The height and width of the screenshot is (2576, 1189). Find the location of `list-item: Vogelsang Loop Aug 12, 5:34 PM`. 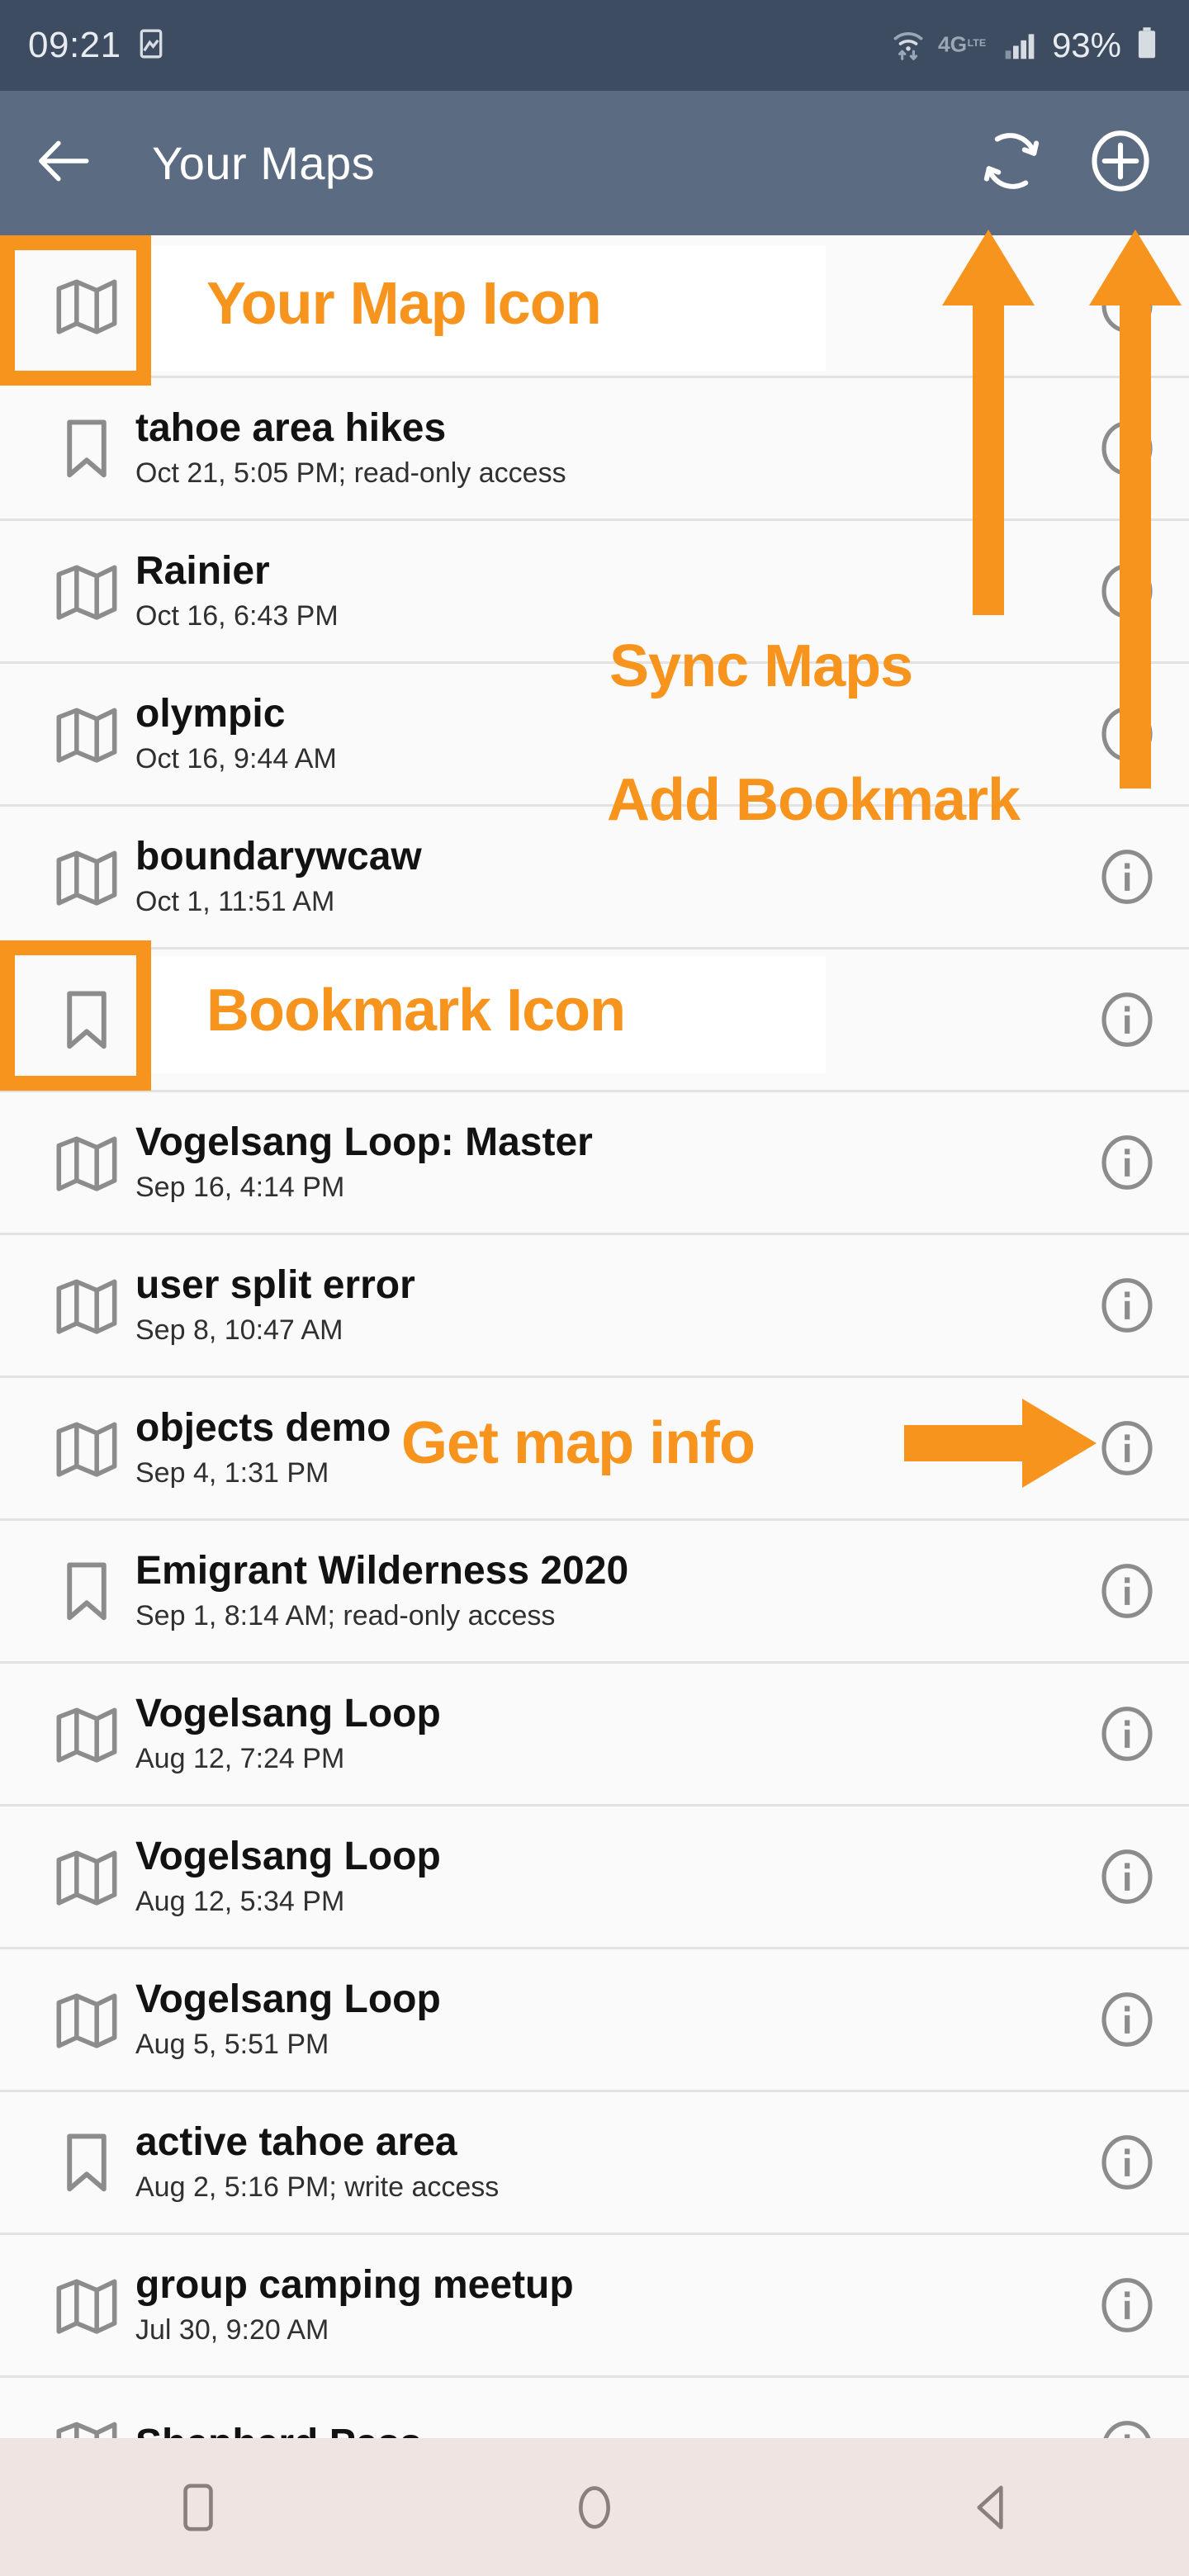

list-item: Vogelsang Loop Aug 12, 5:34 PM is located at coordinates (594, 1878).